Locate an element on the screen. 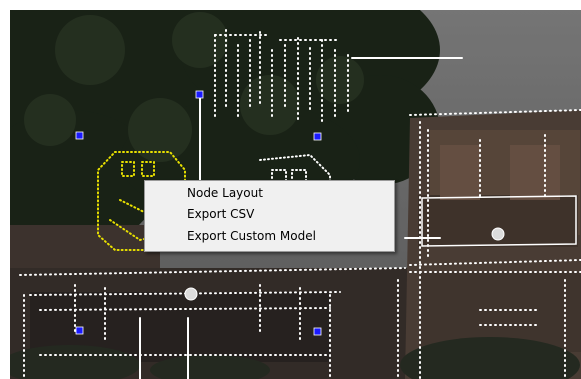 The height and width of the screenshot is (379, 581). menu-item-export-custom-model: Export Custom Model is located at coordinates (269, 236).